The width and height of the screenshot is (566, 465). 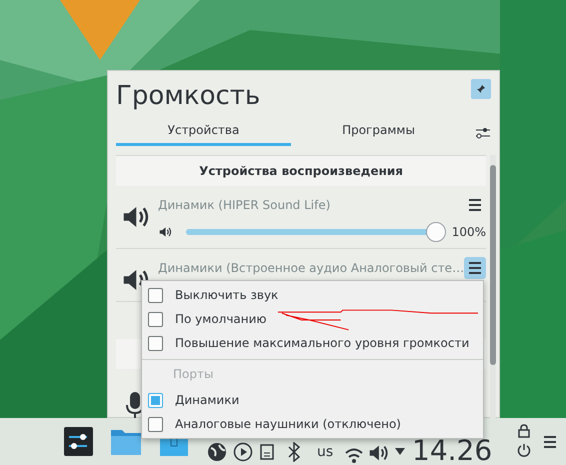 What do you see at coordinates (400, 451) in the screenshot?
I see `expand-icon` at bounding box center [400, 451].